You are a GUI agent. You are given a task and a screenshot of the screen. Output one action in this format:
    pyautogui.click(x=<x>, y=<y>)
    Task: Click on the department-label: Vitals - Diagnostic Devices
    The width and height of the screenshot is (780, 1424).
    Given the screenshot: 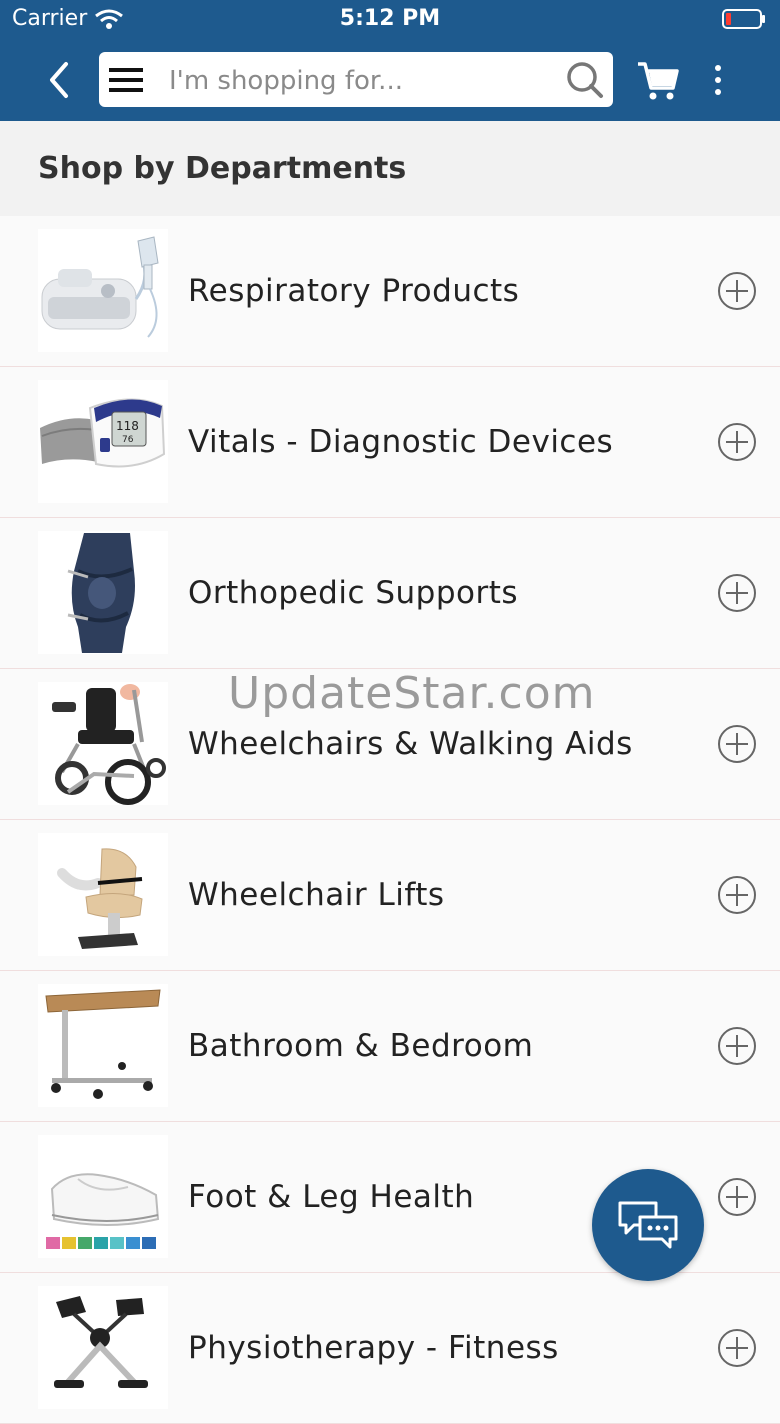 What is the action you would take?
    pyautogui.click(x=401, y=442)
    